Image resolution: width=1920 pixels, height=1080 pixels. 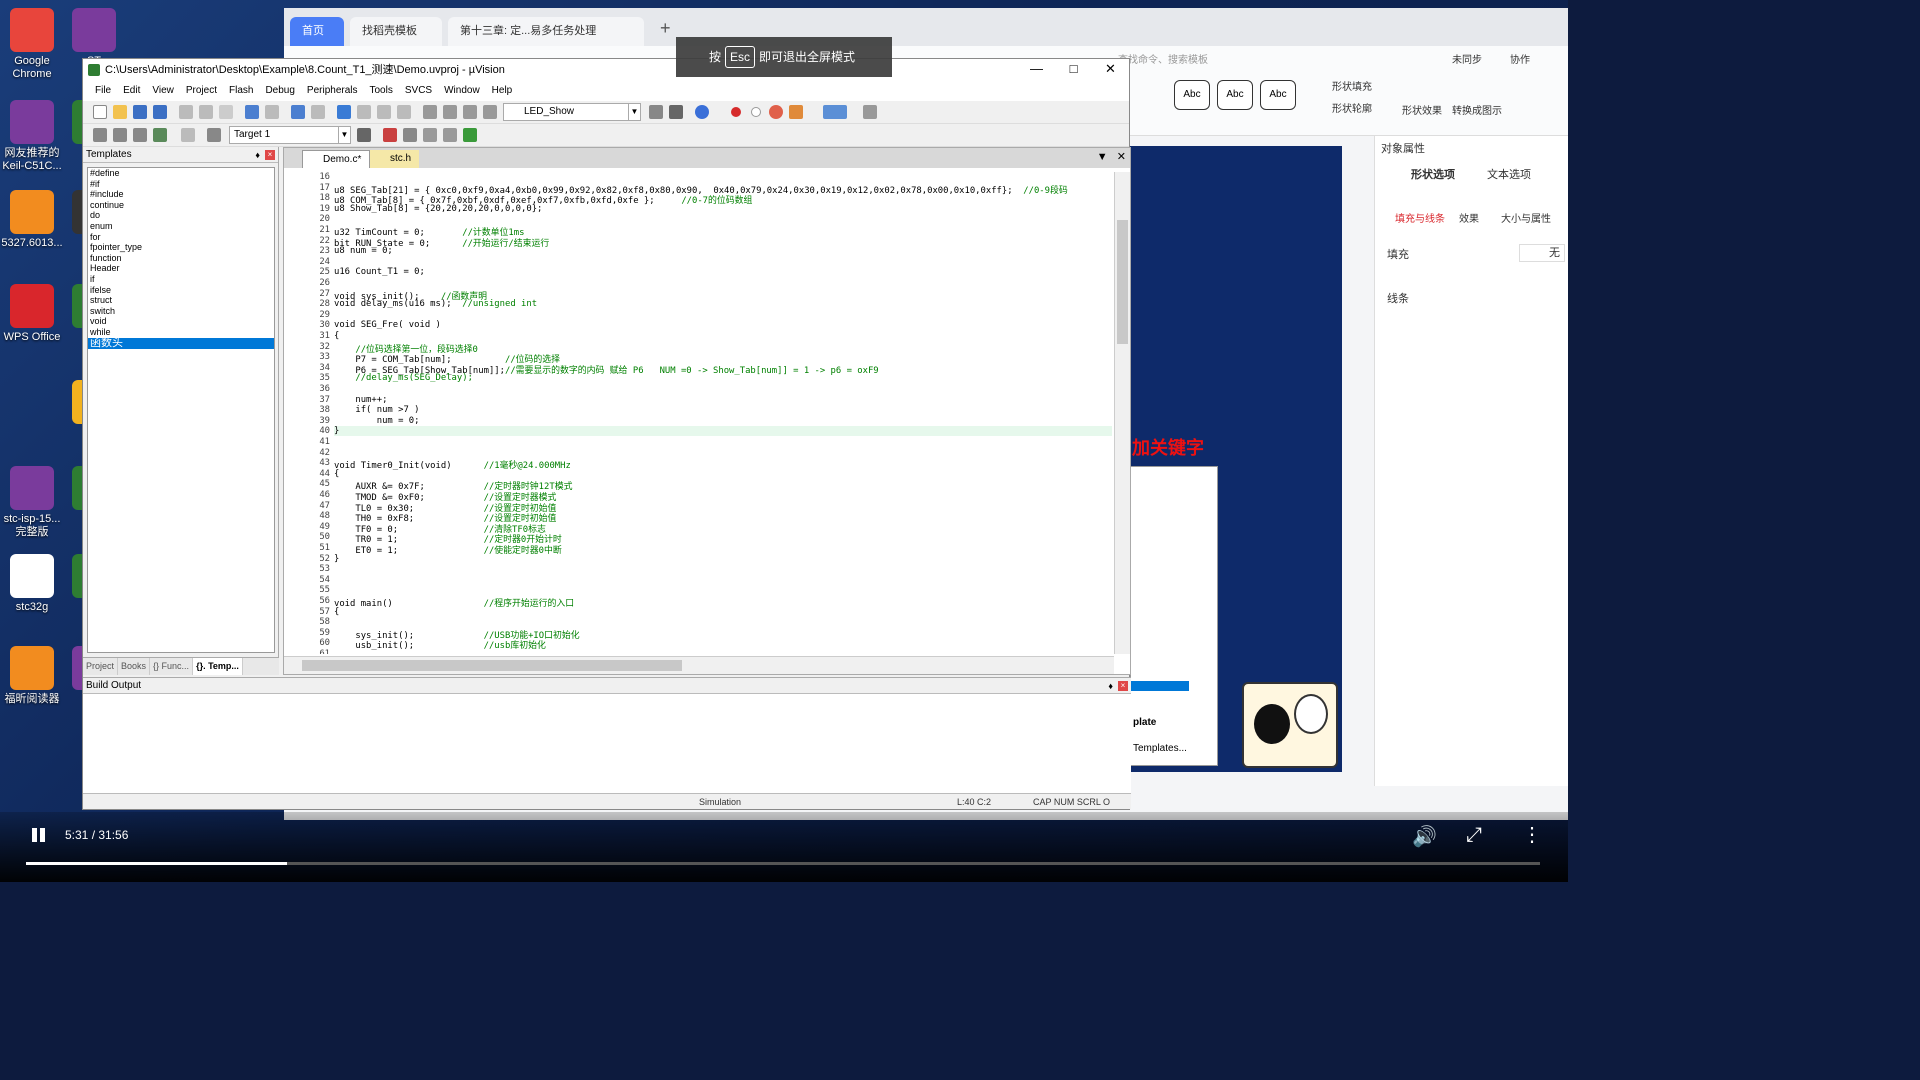 What do you see at coordinates (1235, 95) in the screenshot?
I see `wps-shape-style-2: Abc` at bounding box center [1235, 95].